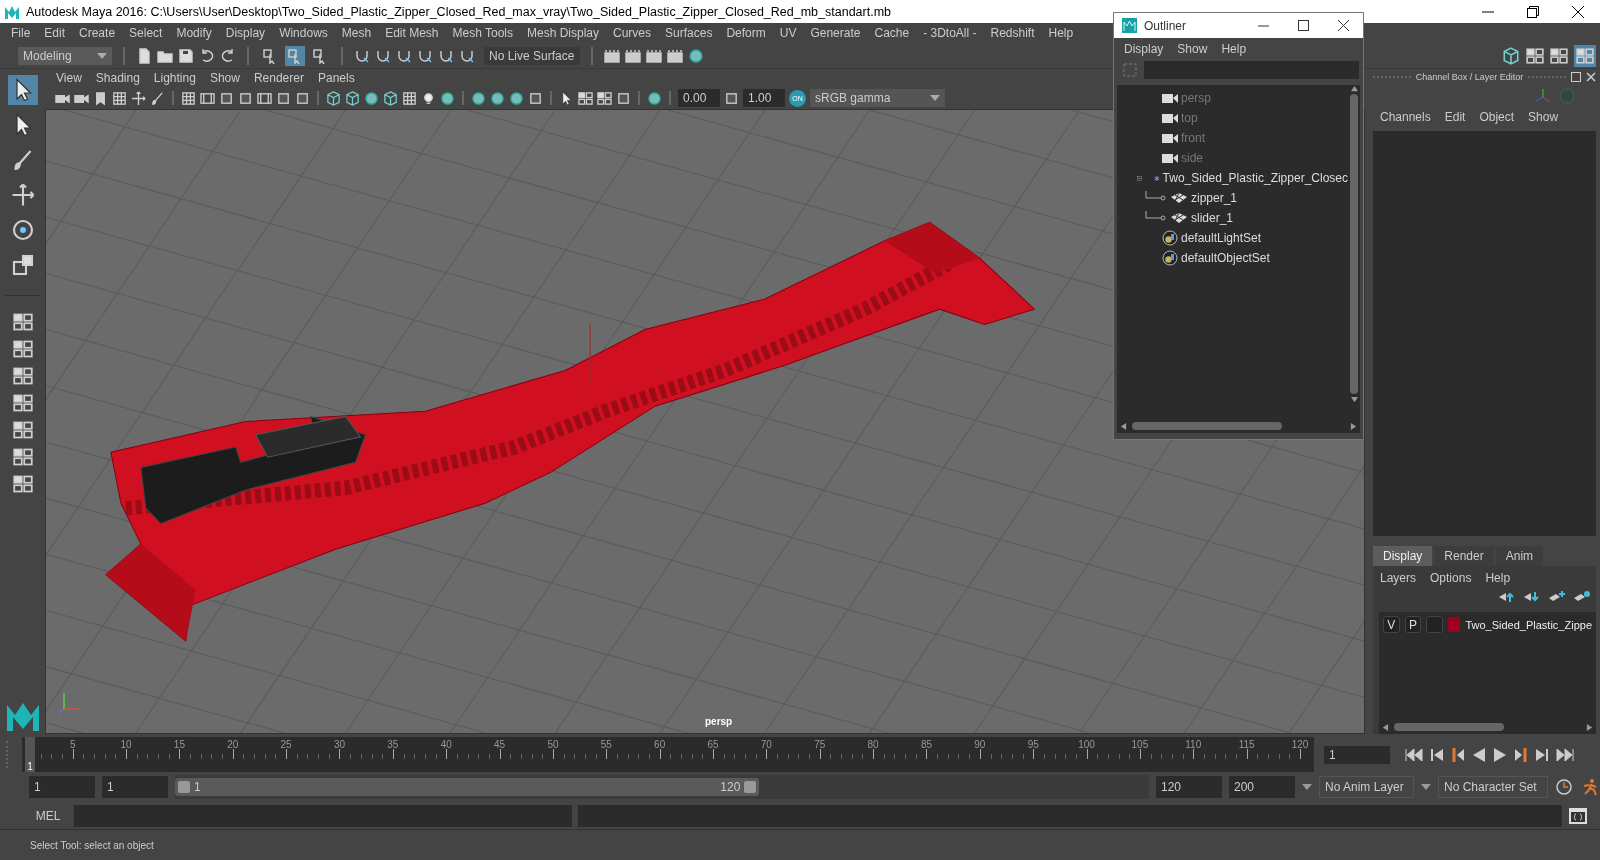 This screenshot has height=860, width=1600. Describe the element at coordinates (719, 721) in the screenshot. I see `camera-label: persp` at that location.